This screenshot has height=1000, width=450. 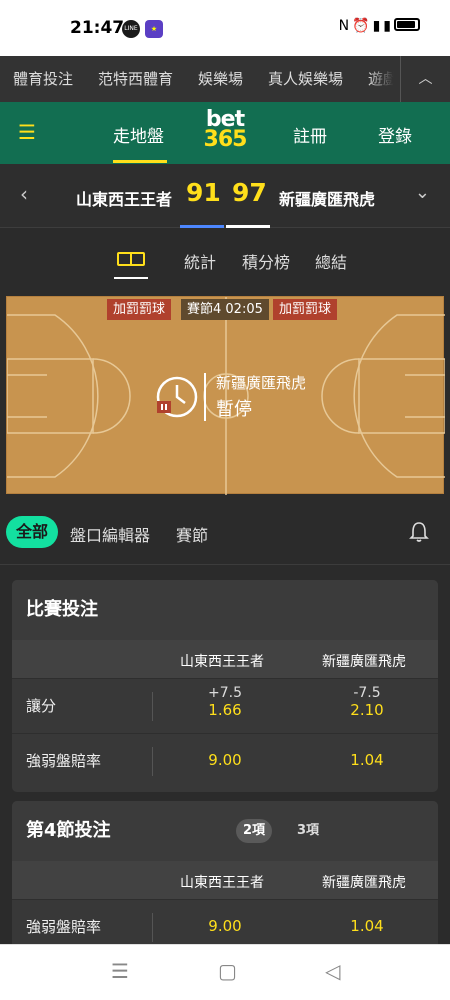 What do you see at coordinates (131, 29) in the screenshot?
I see `line-icon: LINE` at bounding box center [131, 29].